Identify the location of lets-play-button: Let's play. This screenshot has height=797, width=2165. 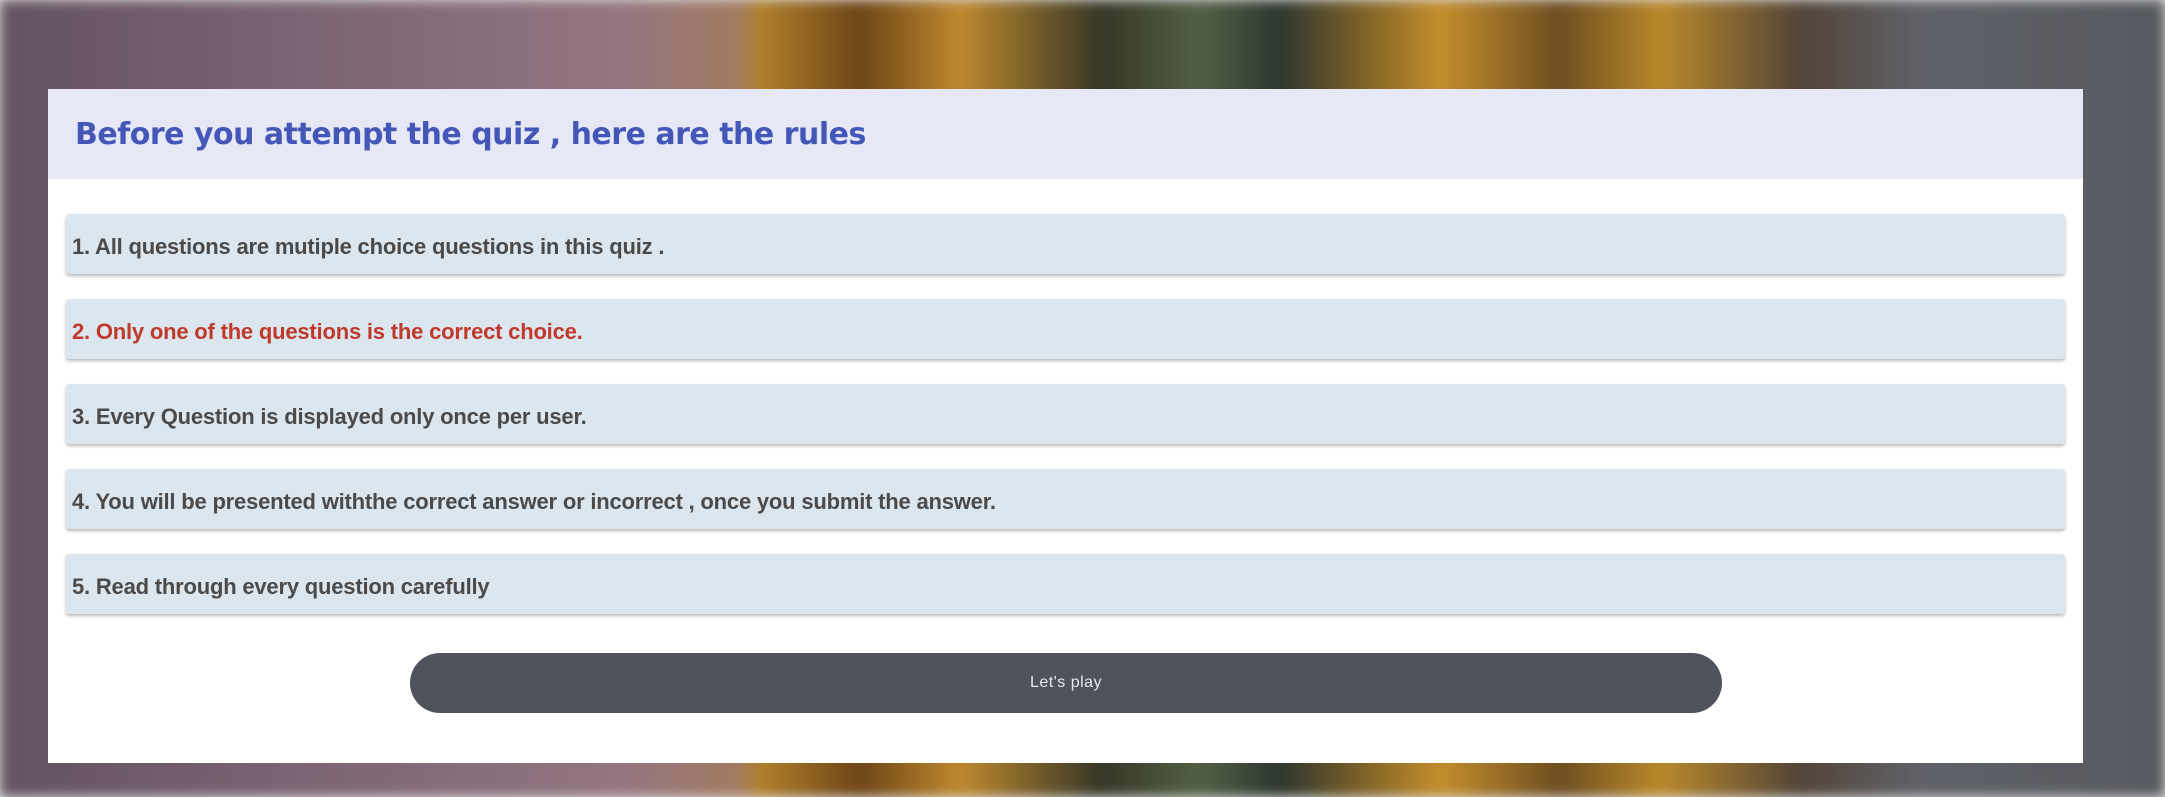
(1066, 683).